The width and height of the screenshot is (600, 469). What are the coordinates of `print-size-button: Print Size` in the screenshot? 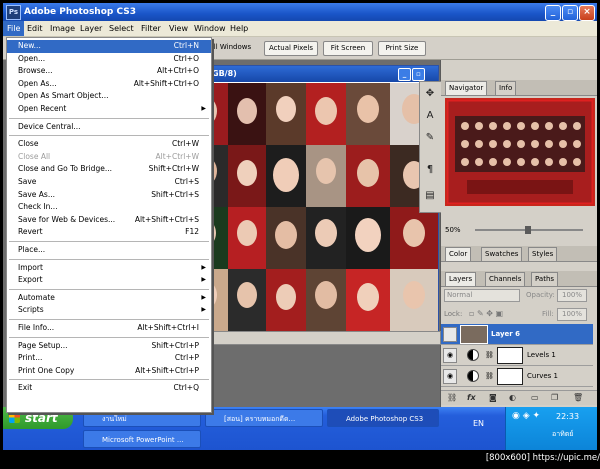 It's located at (402, 48).